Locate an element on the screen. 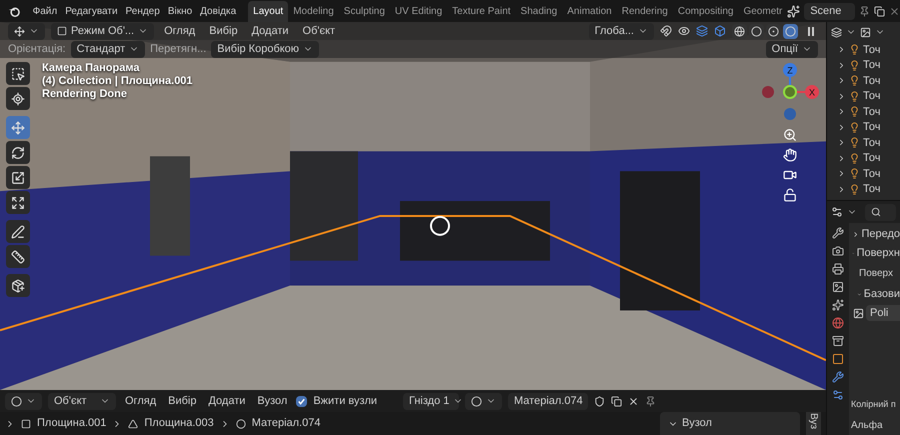 Image resolution: width=900 pixels, height=435 pixels. overlay-icon is located at coordinates (702, 31).